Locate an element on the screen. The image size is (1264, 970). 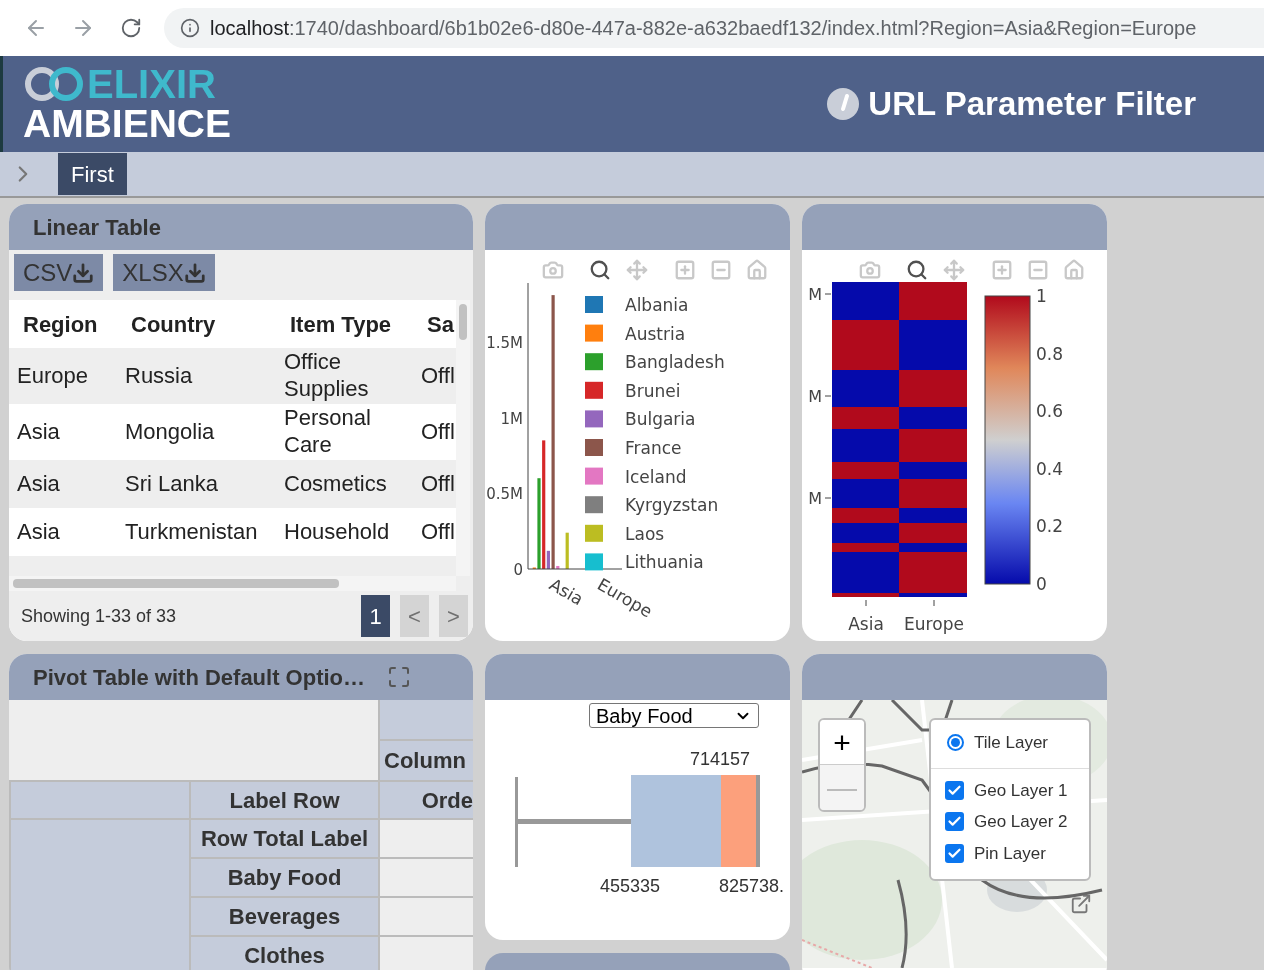
colorbar-tick-label: 0.6 is located at coordinates (1050, 411).